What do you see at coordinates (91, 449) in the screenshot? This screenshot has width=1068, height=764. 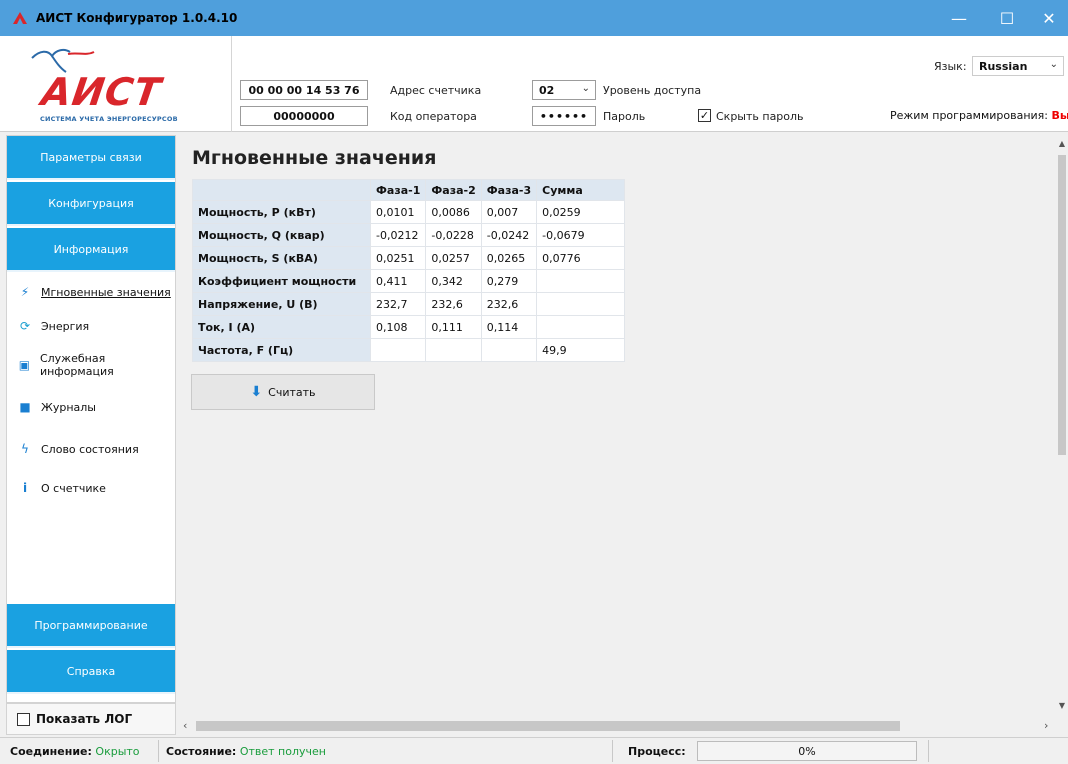 I see `sidebar-item-status-word: ϟ Слово состояния` at bounding box center [91, 449].